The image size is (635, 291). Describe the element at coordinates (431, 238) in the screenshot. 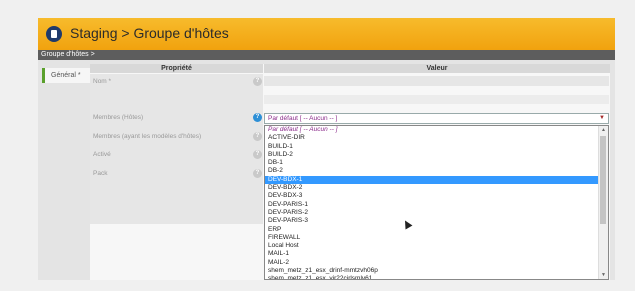

I see `dropdown-option: FIREWALL` at that location.